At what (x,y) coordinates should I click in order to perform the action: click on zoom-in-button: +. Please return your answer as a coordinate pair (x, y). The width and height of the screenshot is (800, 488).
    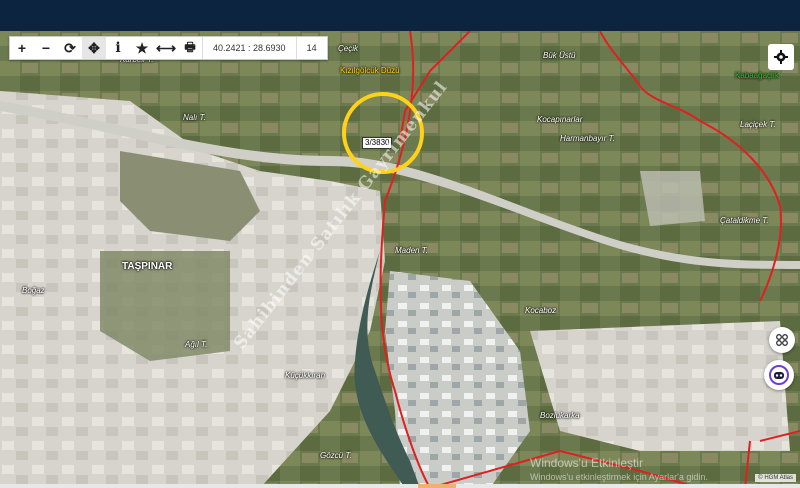
    Looking at the image, I should click on (22, 48).